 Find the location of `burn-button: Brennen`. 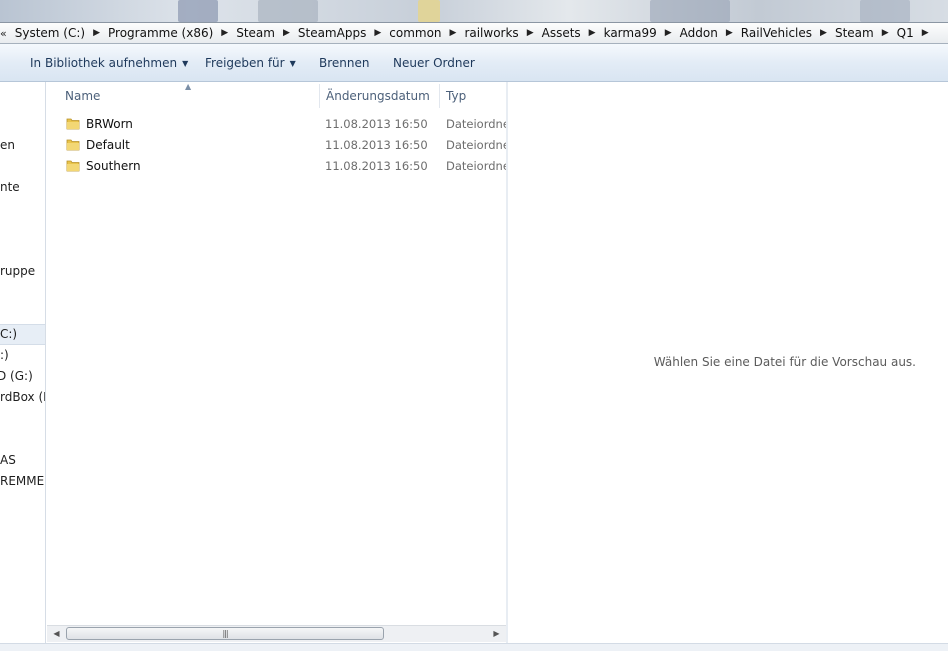

burn-button: Brennen is located at coordinates (344, 63).